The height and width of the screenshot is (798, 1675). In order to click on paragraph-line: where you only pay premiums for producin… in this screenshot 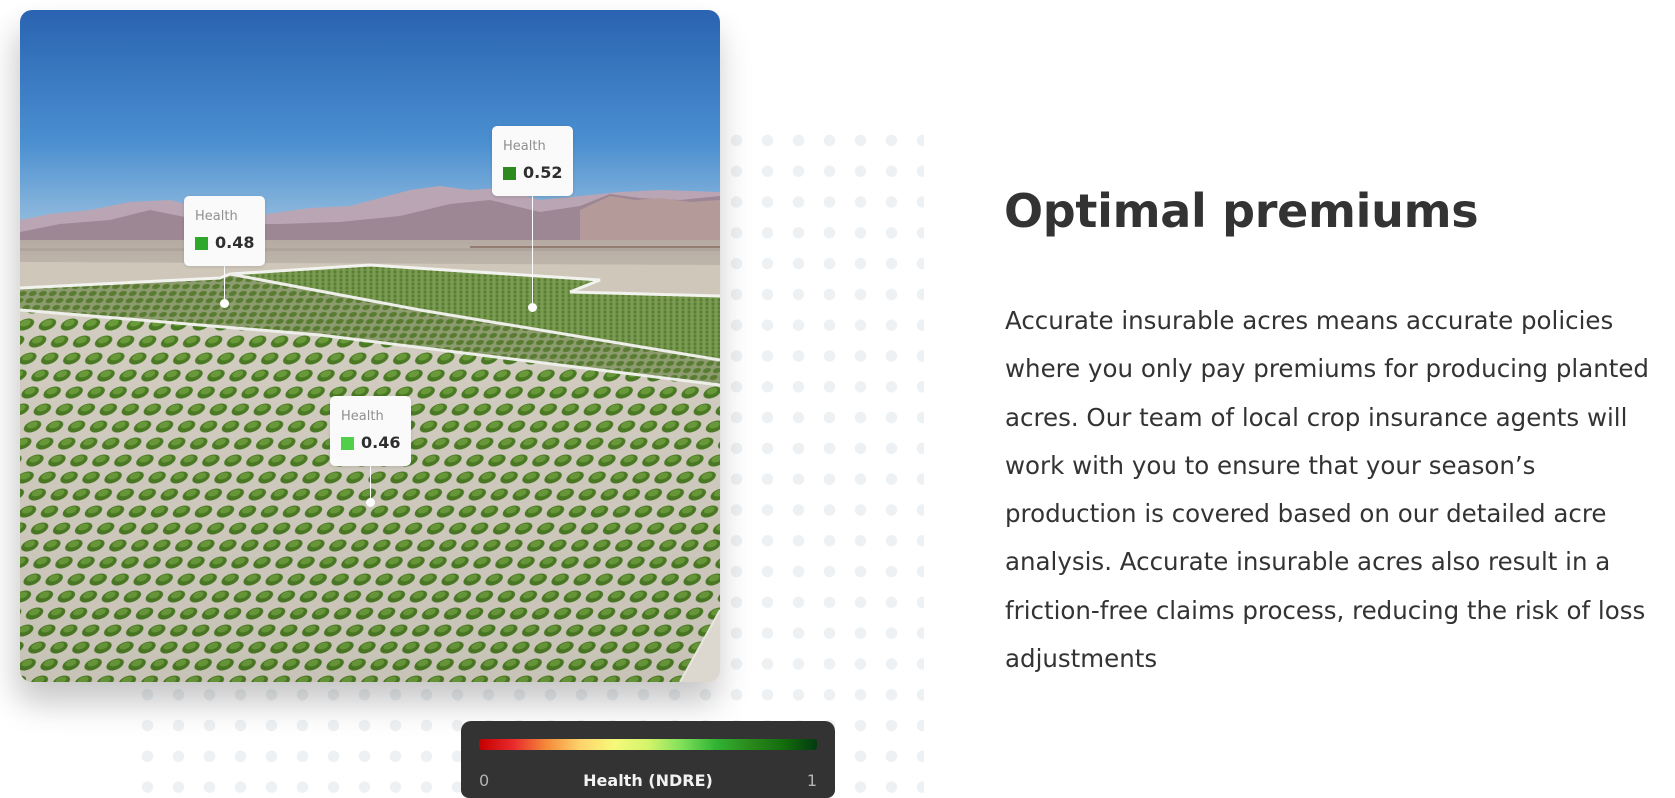, I will do `click(1327, 369)`.